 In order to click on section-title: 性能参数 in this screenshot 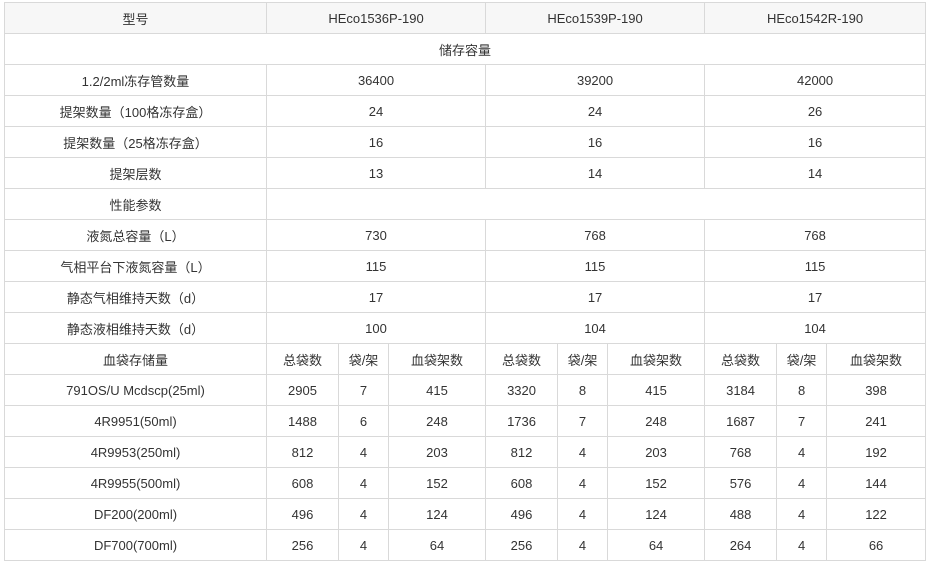, I will do `click(135, 204)`.